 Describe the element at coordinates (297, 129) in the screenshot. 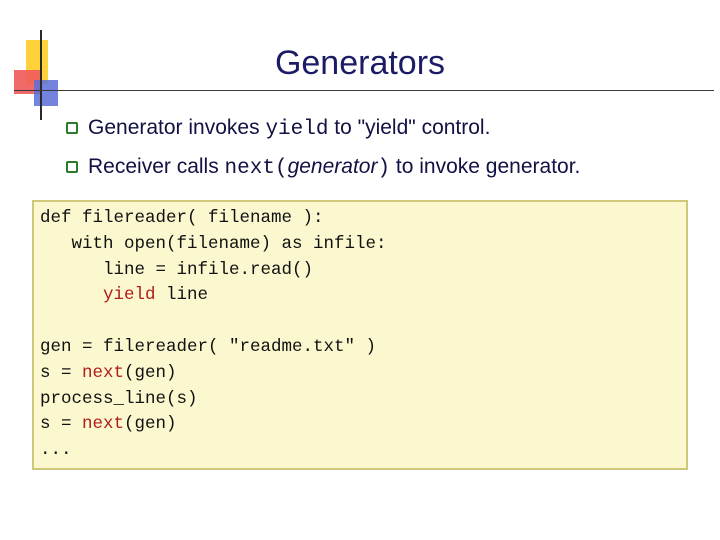

I see `bullet-code: yield` at that location.